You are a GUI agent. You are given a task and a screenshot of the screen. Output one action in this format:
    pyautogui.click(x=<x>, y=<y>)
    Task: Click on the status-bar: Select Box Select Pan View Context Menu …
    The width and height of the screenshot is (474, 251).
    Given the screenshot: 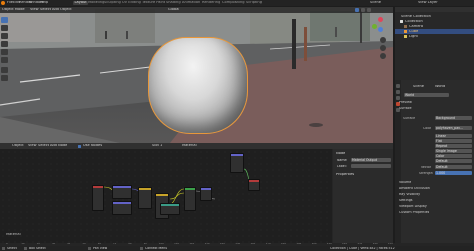 What is the action you would take?
    pyautogui.click(x=237, y=248)
    